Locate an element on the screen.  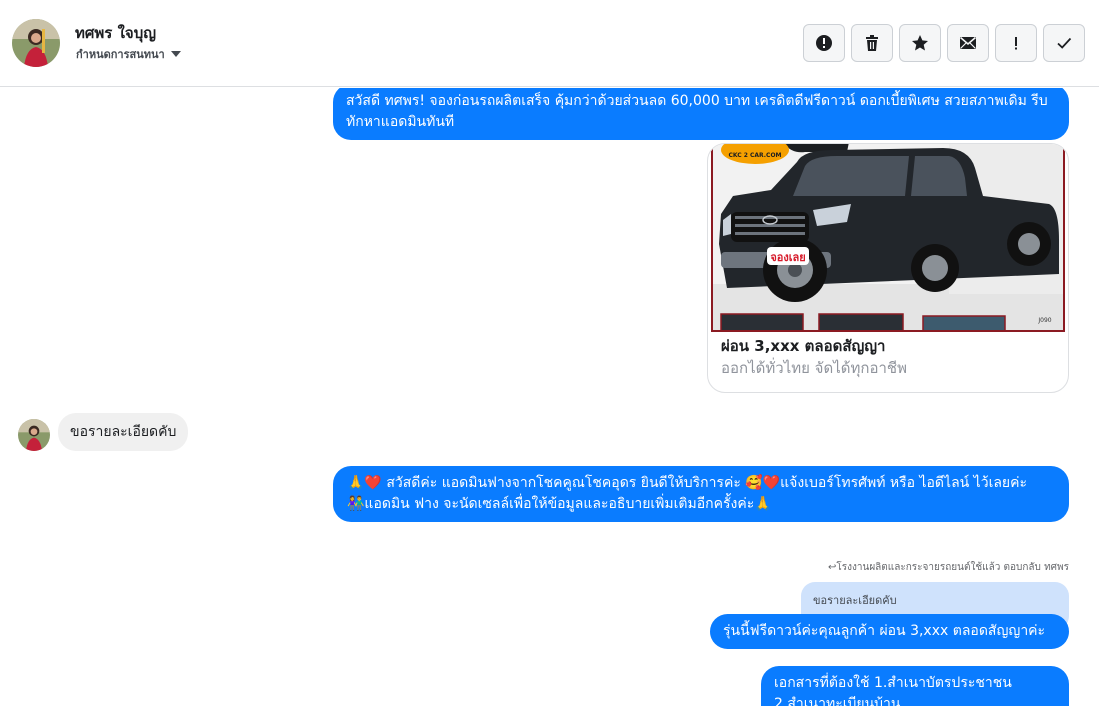
assign-conversation-dropdown: กำหนดการสนทนา is located at coordinates (128, 54).